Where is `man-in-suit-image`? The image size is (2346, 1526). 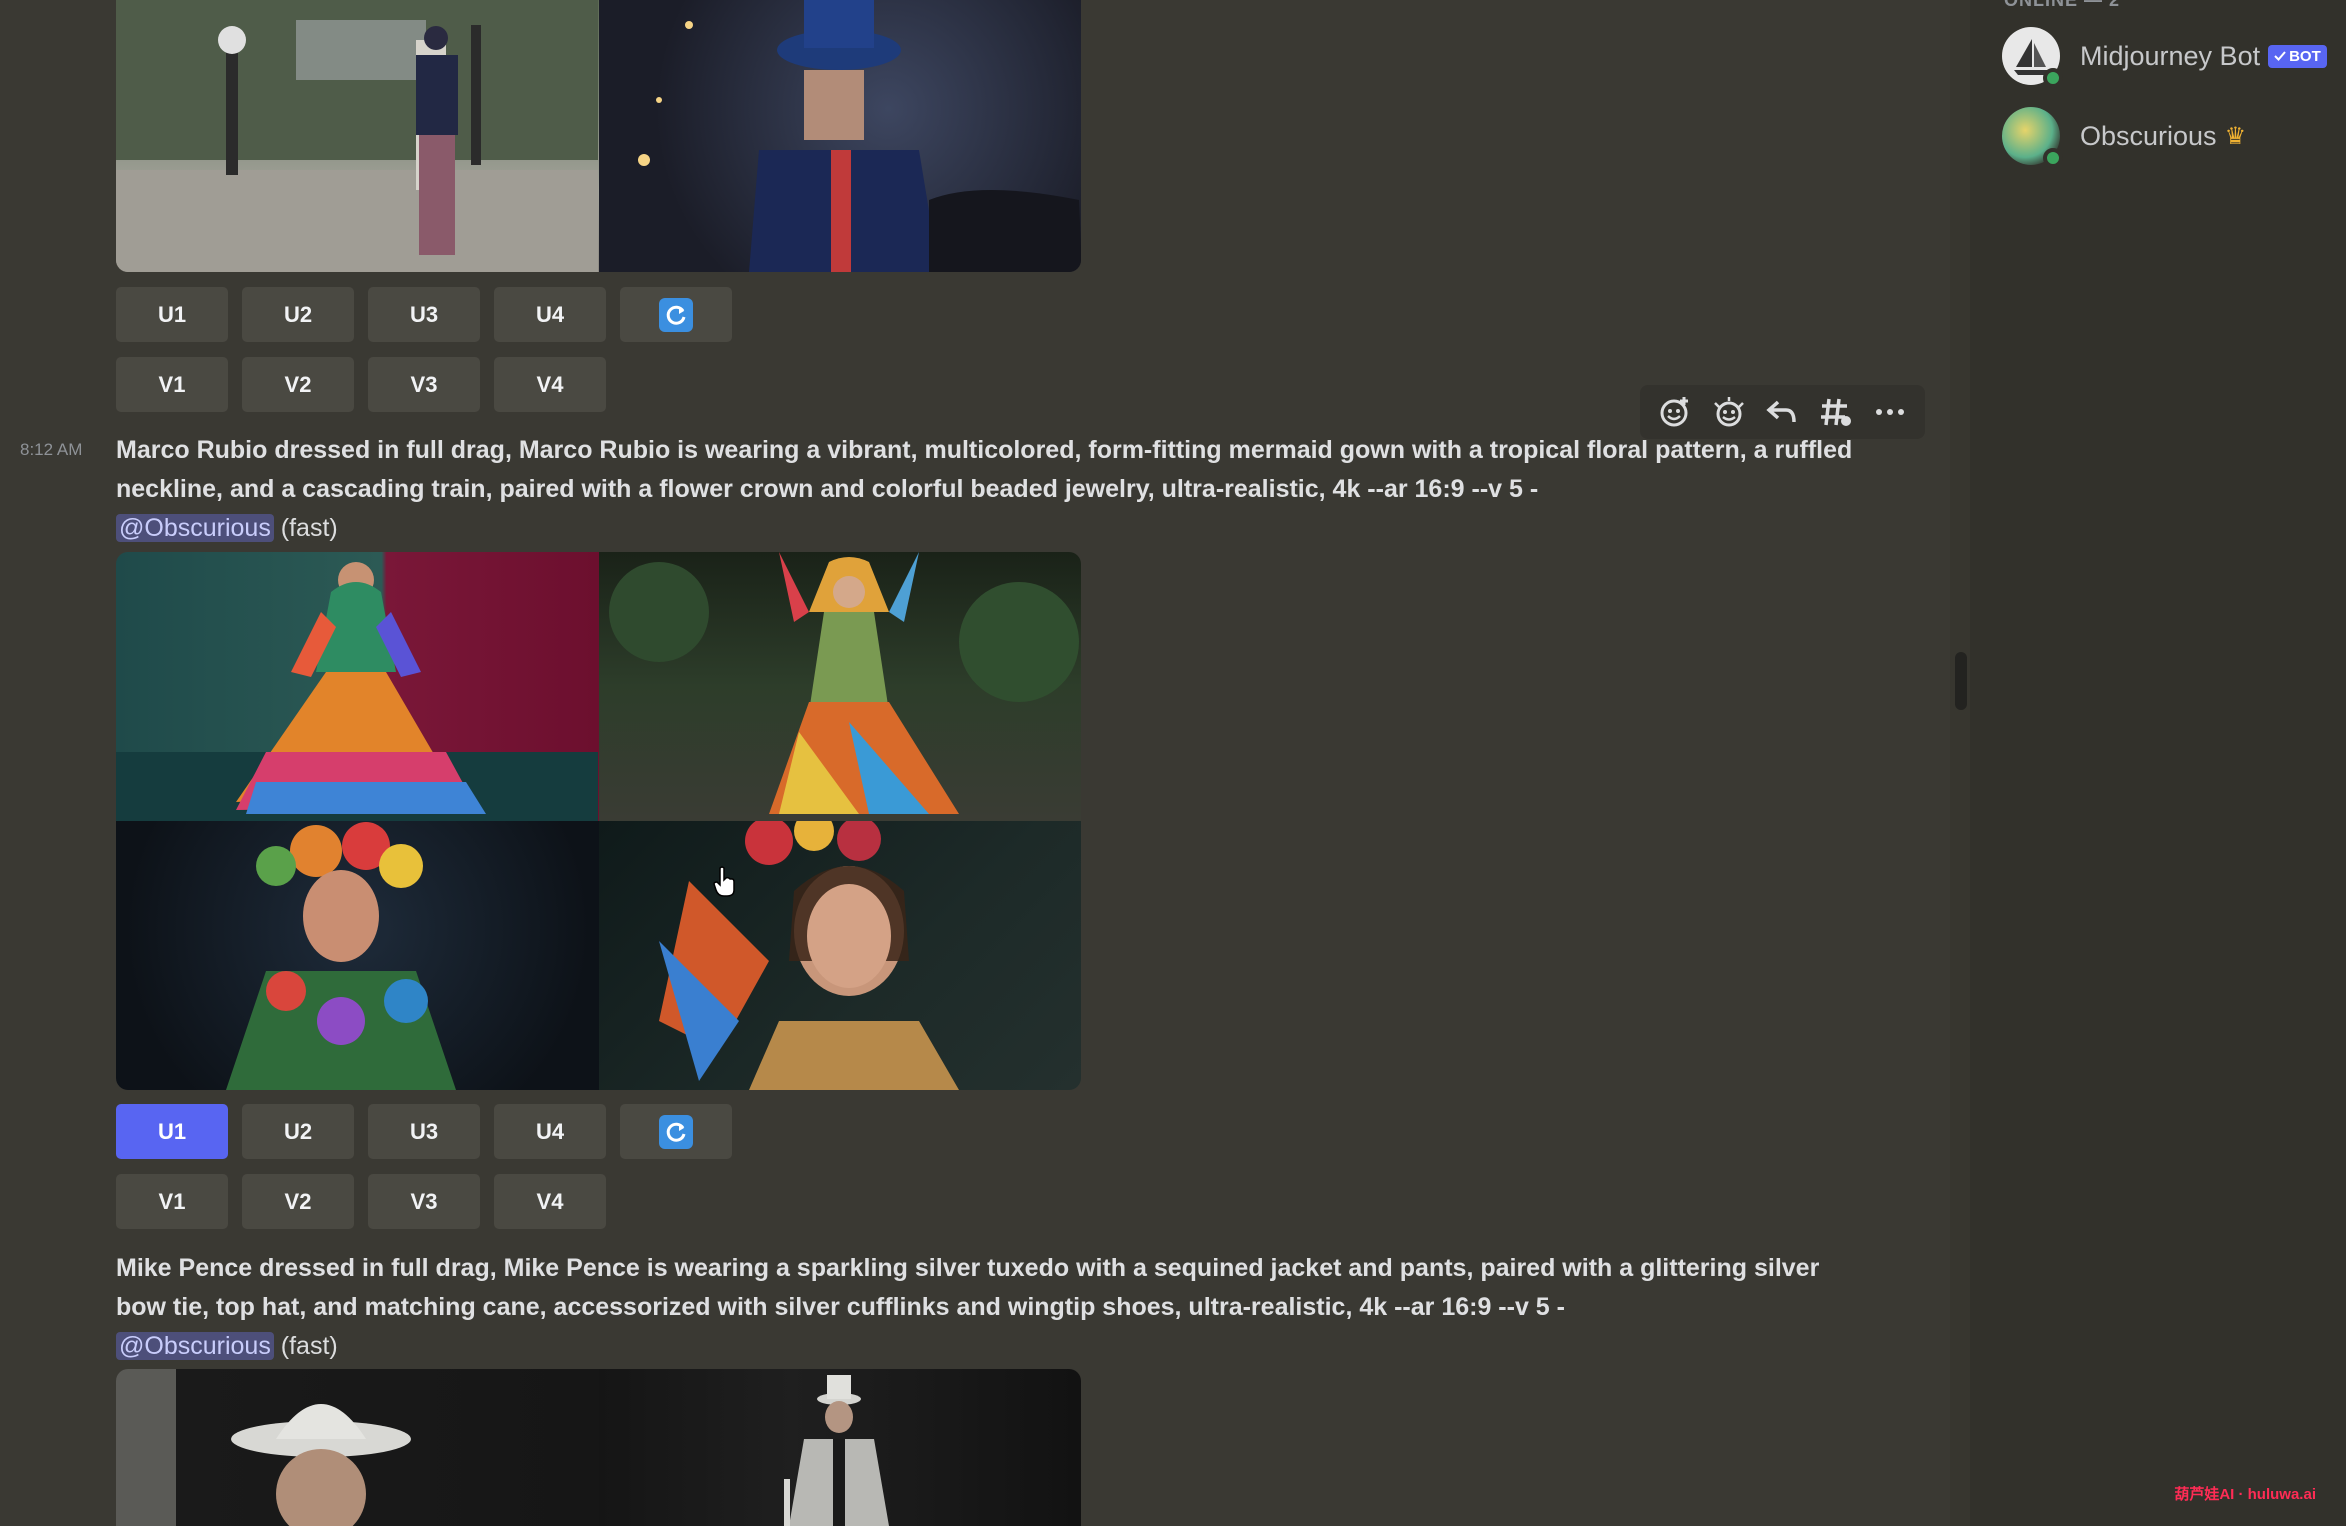
man-in-suit-image is located at coordinates (357, 136).